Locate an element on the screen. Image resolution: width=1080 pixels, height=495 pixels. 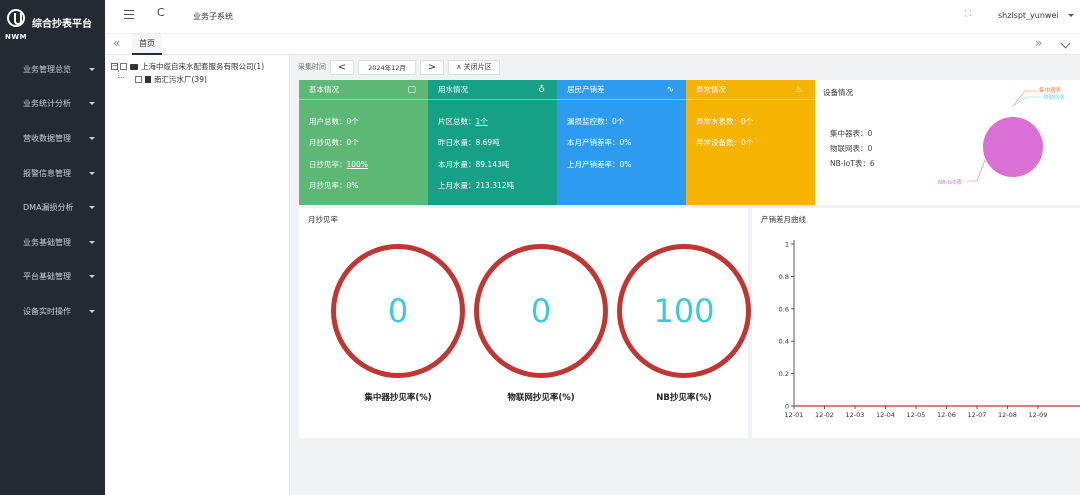
user-name: shzlspt_yunwei is located at coordinates (1028, 15).